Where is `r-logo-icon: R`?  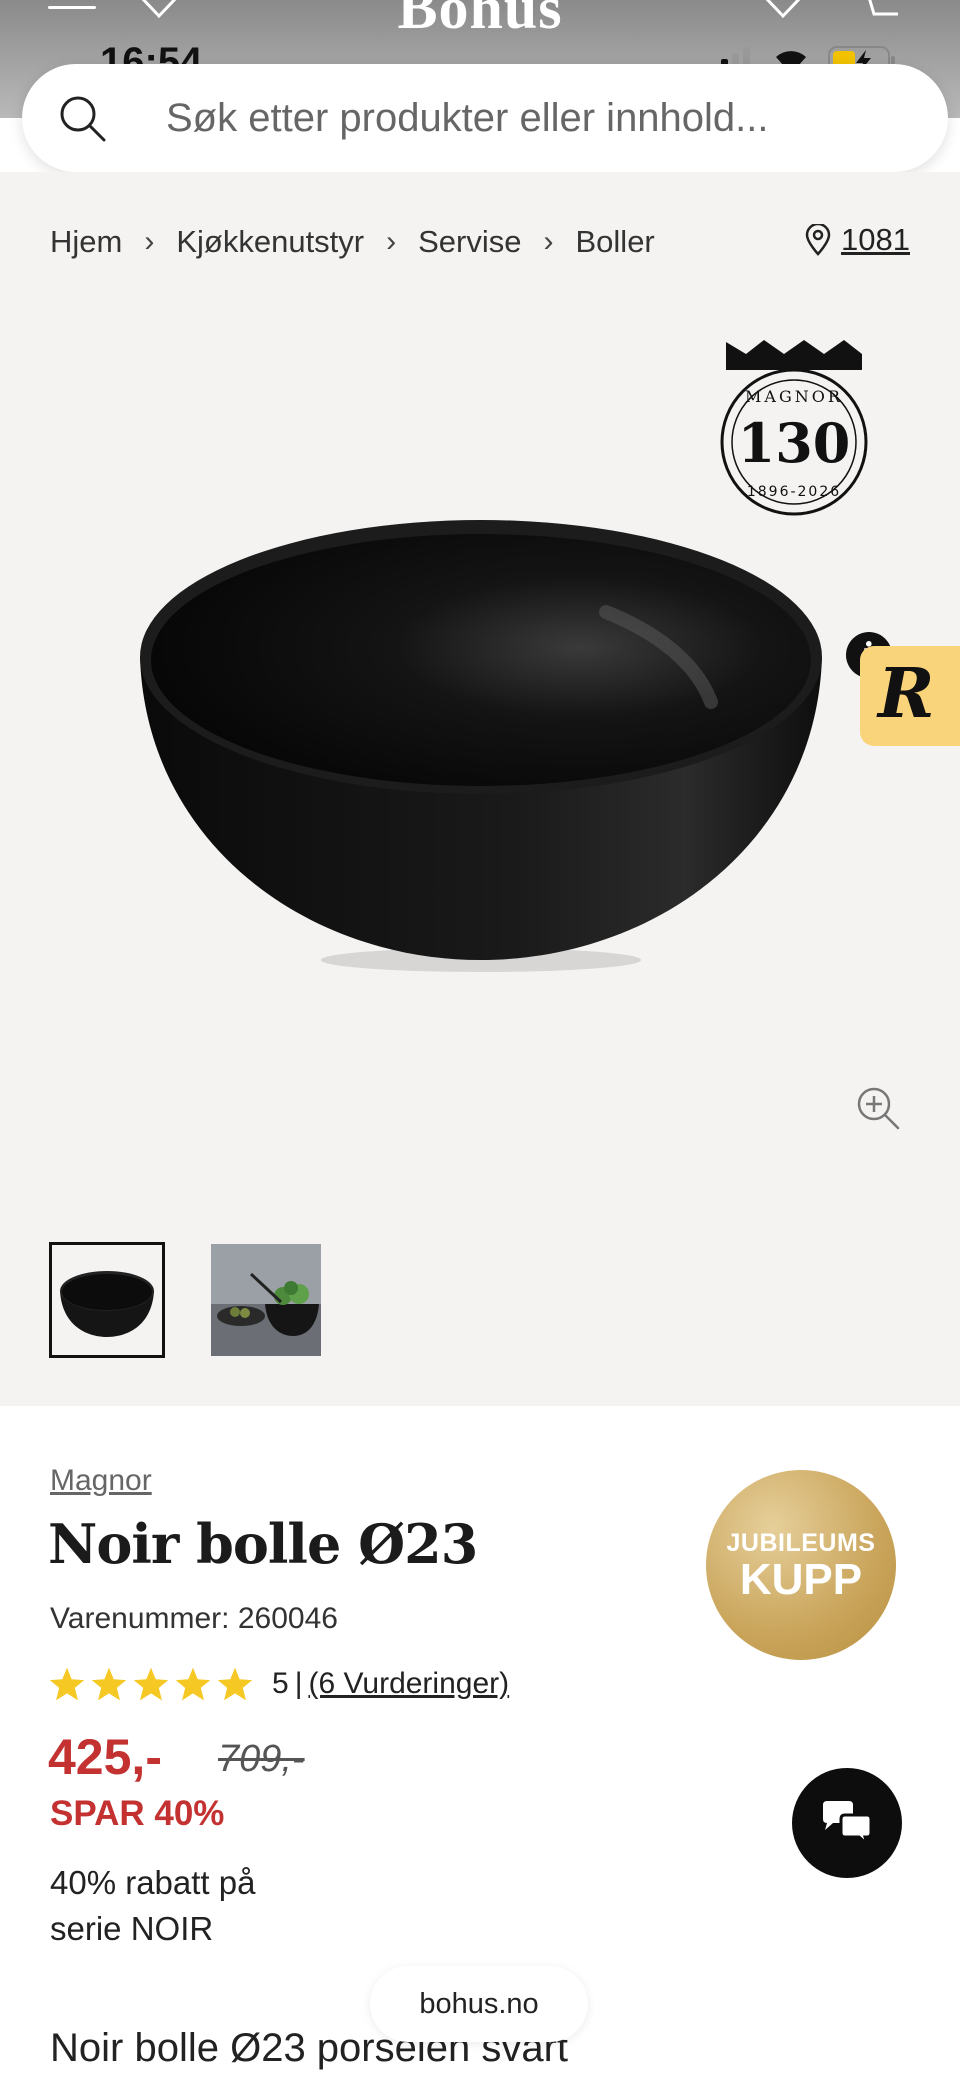
r-logo-icon: R is located at coordinates (906, 694).